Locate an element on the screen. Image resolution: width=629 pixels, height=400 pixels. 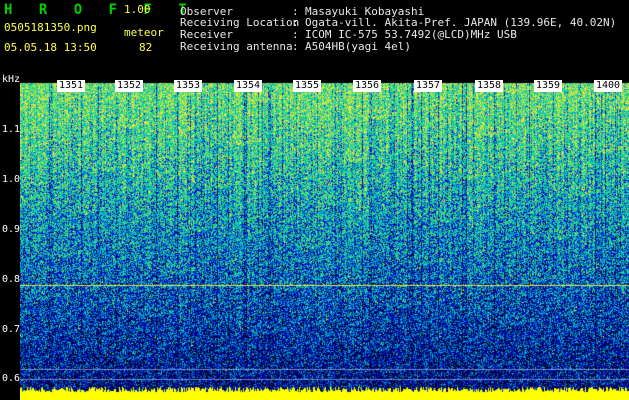
time-tick-label: 1400 is located at coordinates (608, 86).